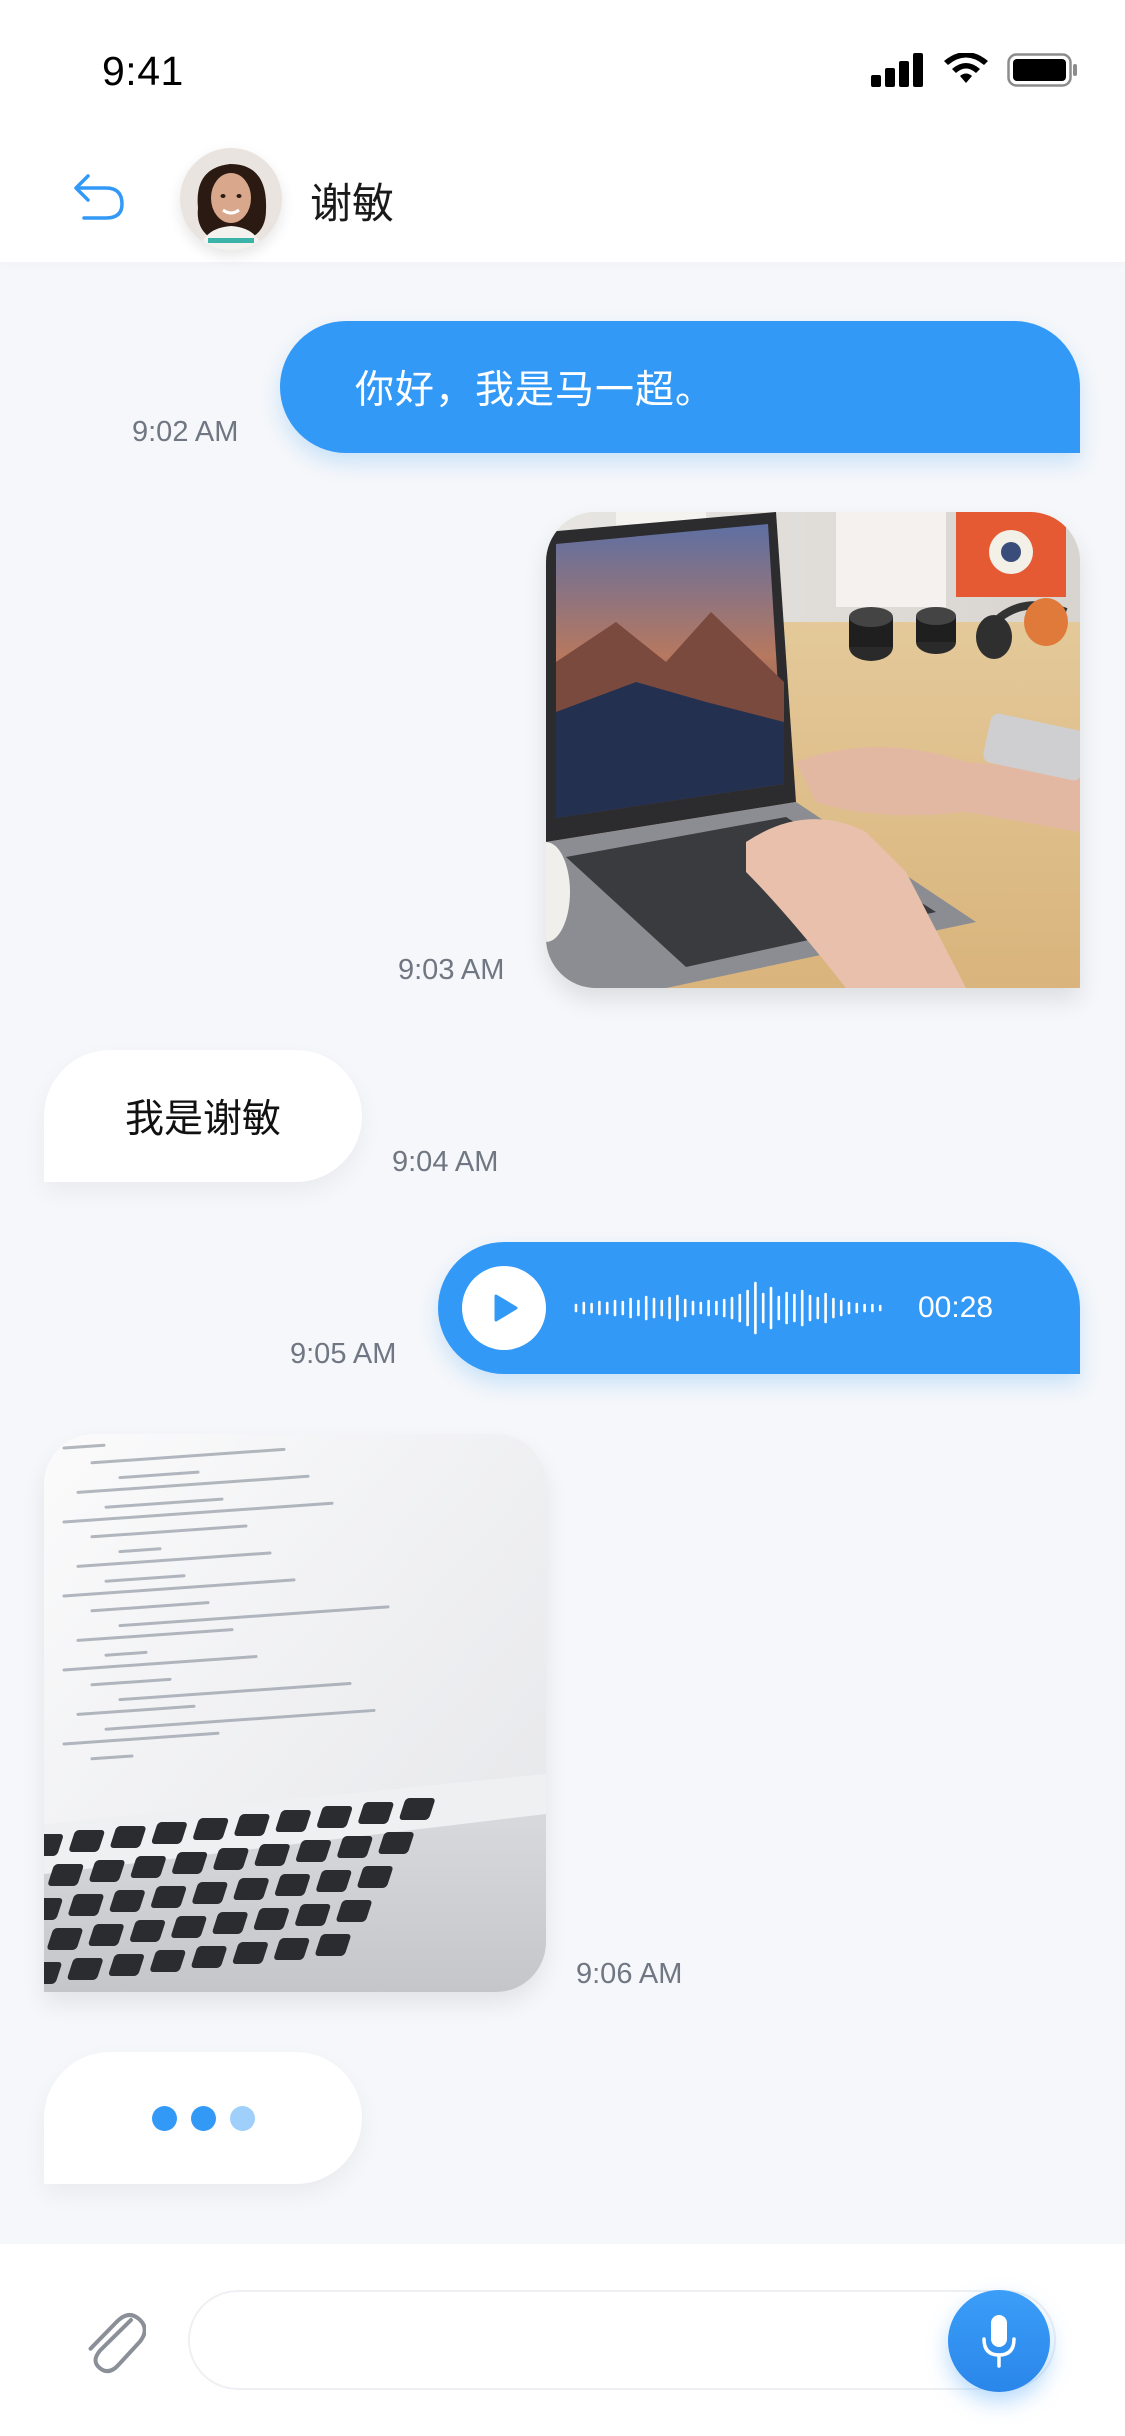 This screenshot has height=2436, width=1125. I want to click on back-arrow-icon, so click(99, 197).